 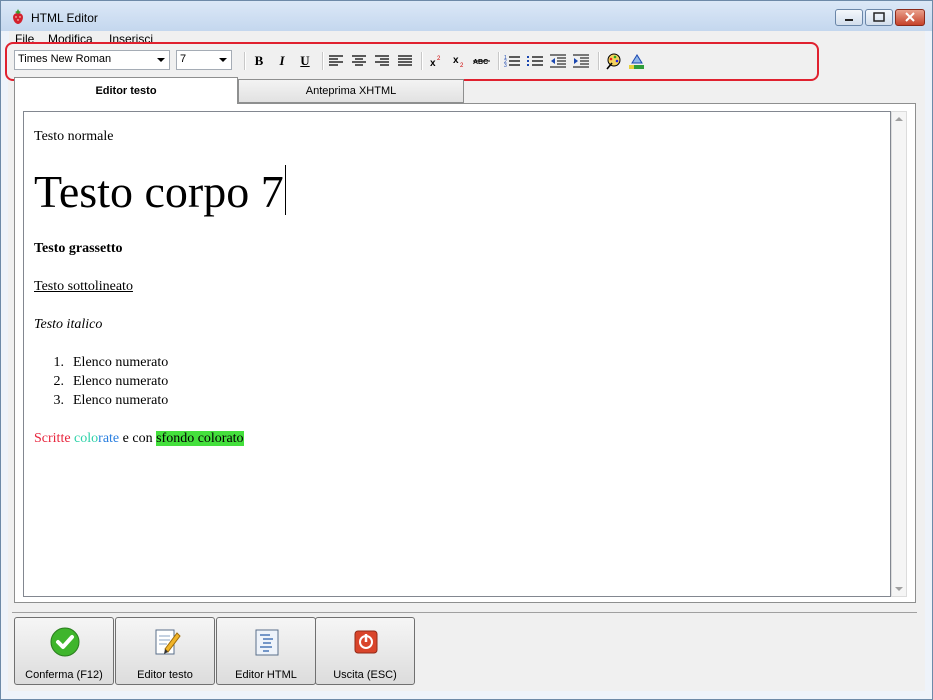 I want to click on tab-label: Anteprima XHTML, so click(x=351, y=91).